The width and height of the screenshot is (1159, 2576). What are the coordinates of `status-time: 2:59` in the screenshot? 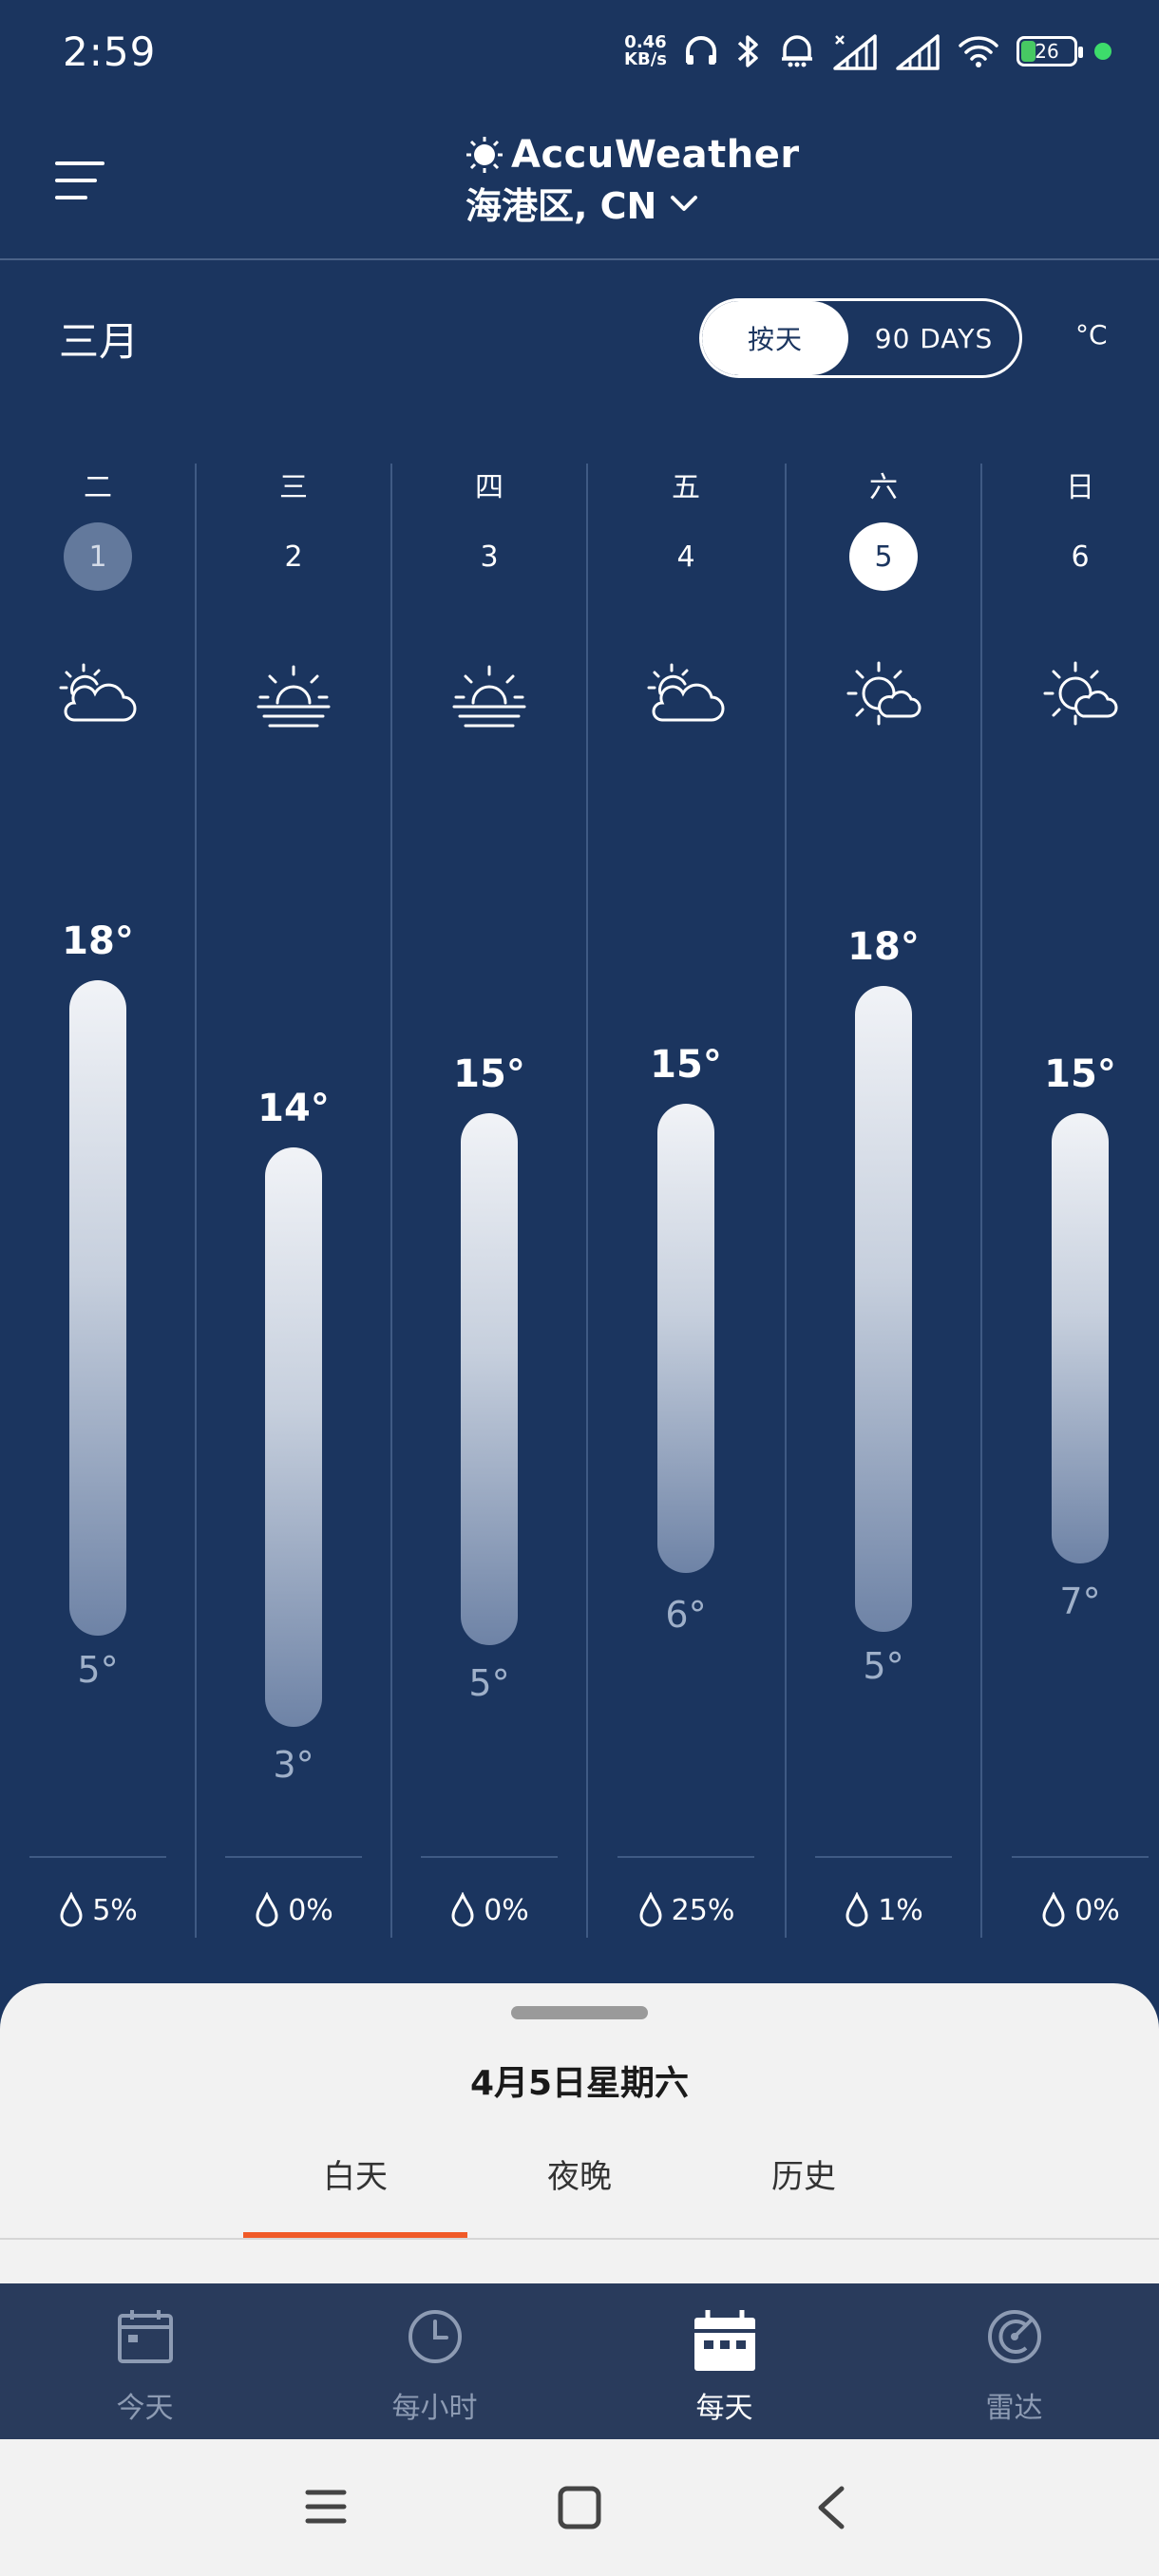 It's located at (110, 51).